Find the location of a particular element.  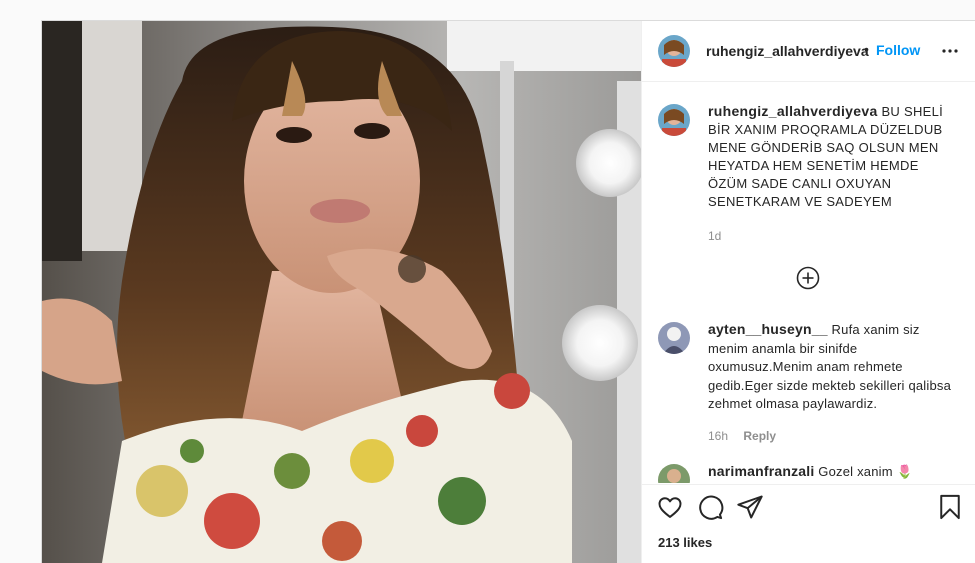

reply-button: Reply is located at coordinates (759, 436).